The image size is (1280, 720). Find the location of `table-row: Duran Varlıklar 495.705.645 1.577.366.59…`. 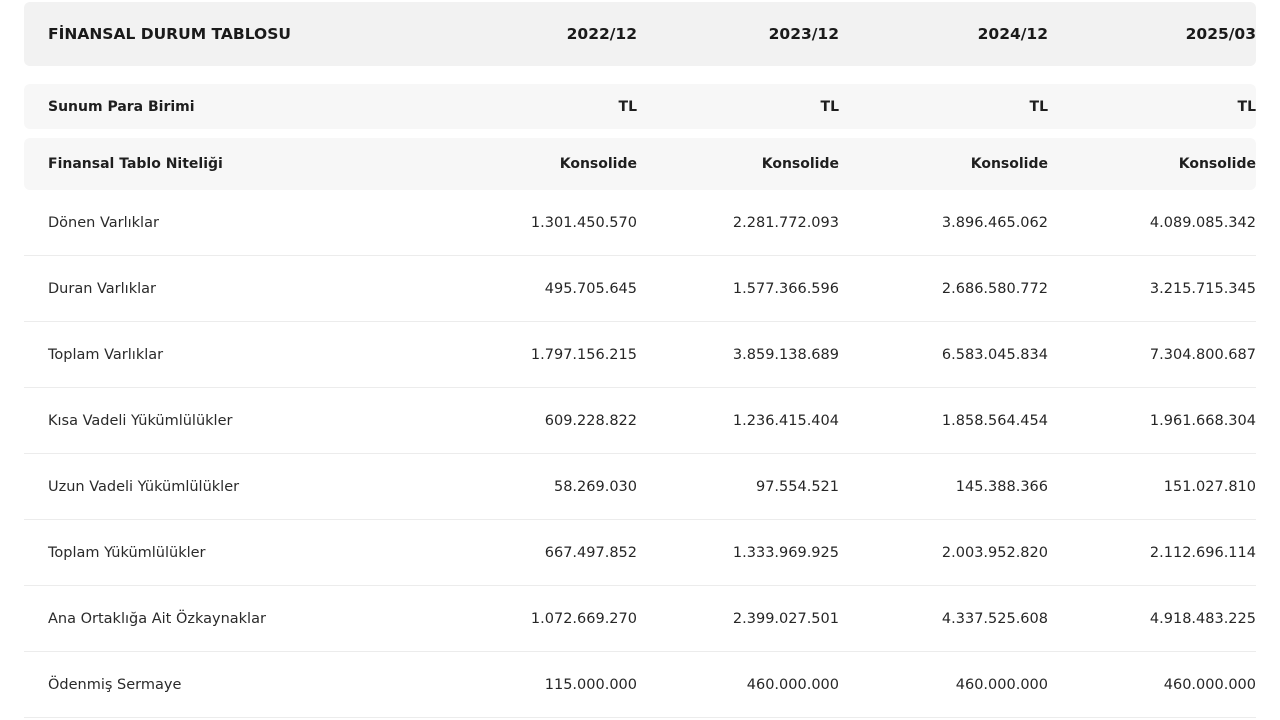

table-row: Duran Varlıklar 495.705.645 1.577.366.59… is located at coordinates (640, 289).